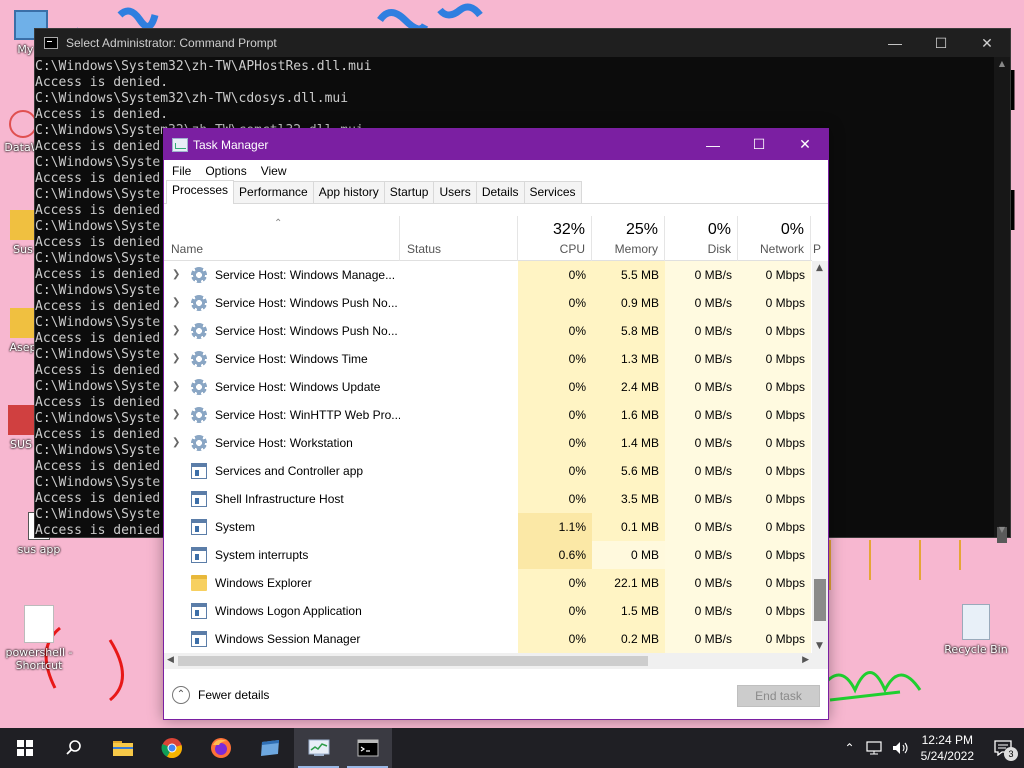  What do you see at coordinates (947, 748) in the screenshot?
I see `taskbar-clock: 12:24 PM 5/24/2022` at bounding box center [947, 748].